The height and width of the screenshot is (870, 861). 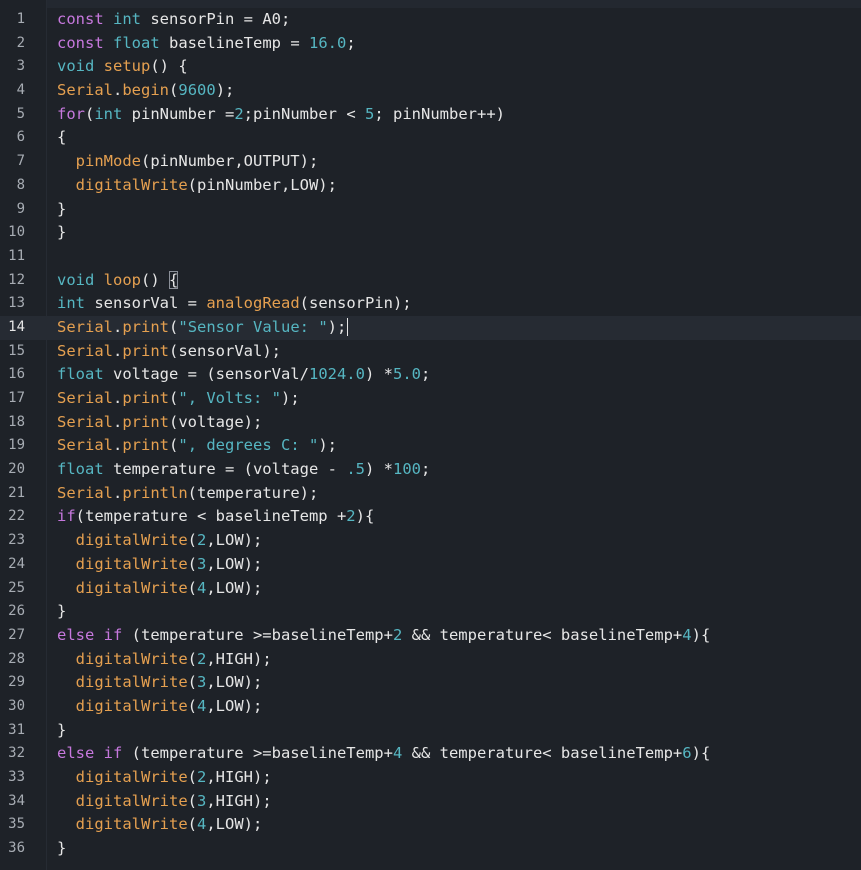 I want to click on code-text: const int sensorPin = A0;, so click(x=173, y=20).